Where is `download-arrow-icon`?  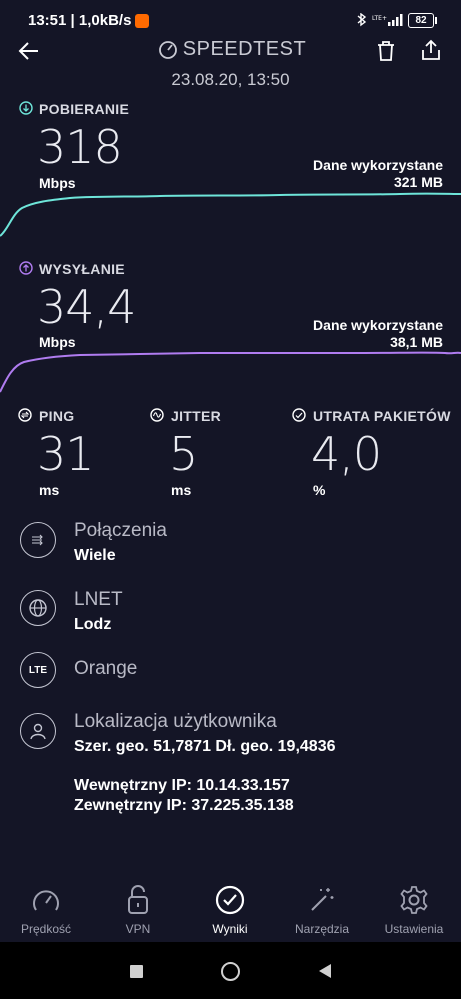
download-arrow-icon is located at coordinates (26, 108).